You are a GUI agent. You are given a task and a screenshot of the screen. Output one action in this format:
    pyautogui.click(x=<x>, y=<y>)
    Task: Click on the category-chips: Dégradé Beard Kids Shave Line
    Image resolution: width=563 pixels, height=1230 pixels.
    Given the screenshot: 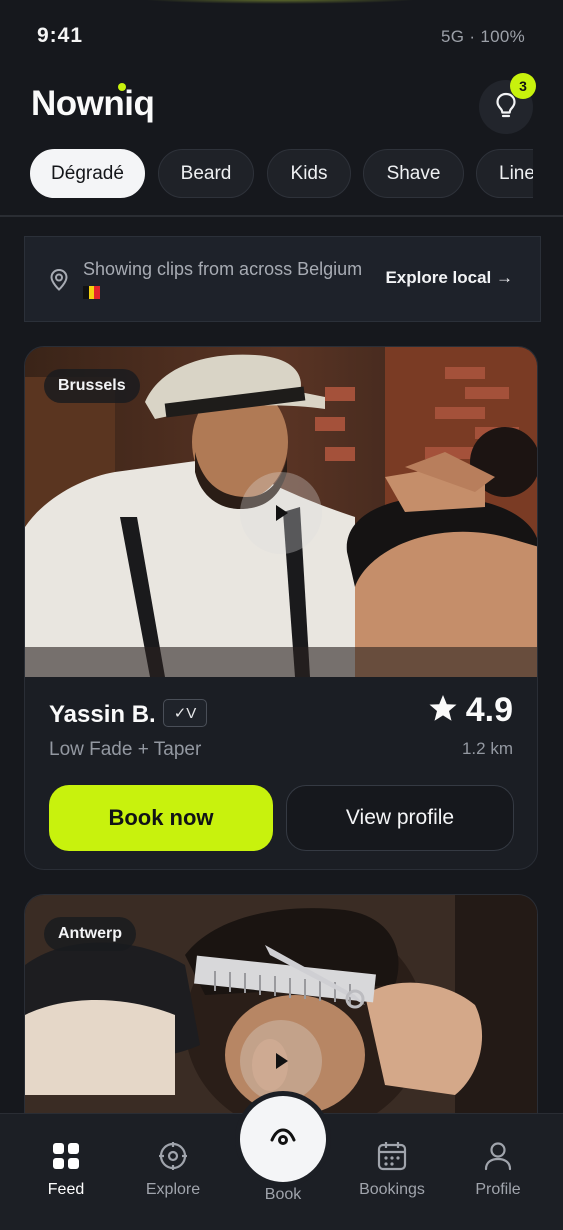 What is the action you would take?
    pyautogui.click(x=266, y=174)
    